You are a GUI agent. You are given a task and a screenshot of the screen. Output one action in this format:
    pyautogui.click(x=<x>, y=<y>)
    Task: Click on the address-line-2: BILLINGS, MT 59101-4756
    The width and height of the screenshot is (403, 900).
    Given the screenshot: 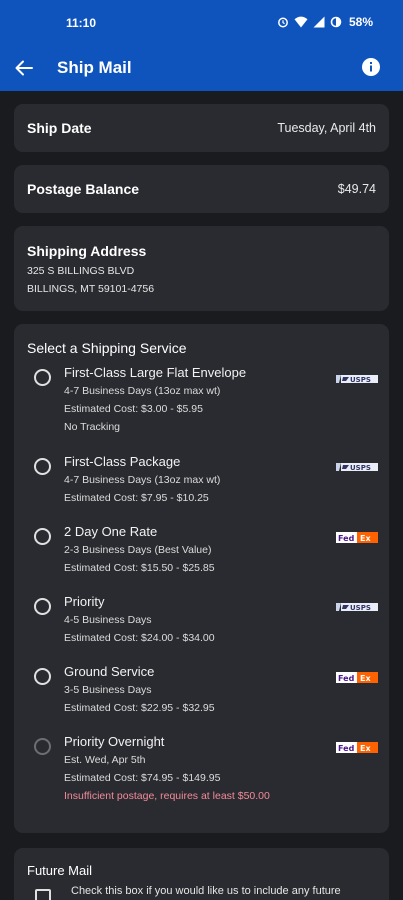 What is the action you would take?
    pyautogui.click(x=91, y=289)
    